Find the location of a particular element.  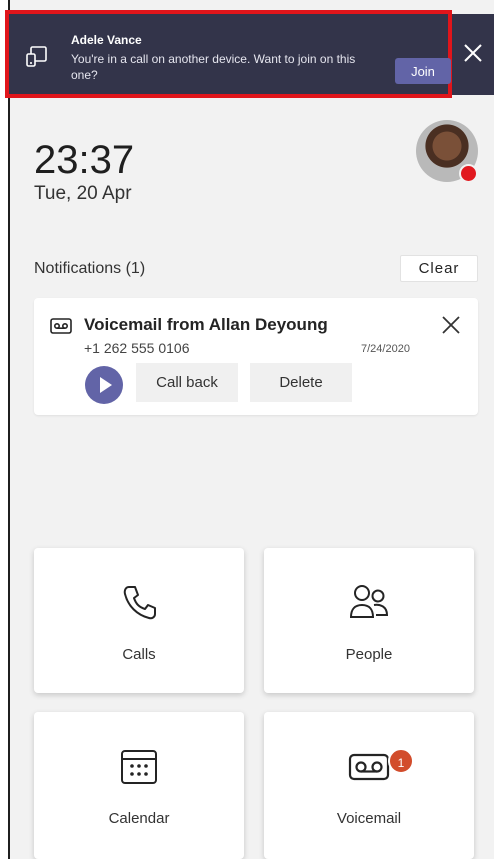

call-back-button: Call back is located at coordinates (187, 382).